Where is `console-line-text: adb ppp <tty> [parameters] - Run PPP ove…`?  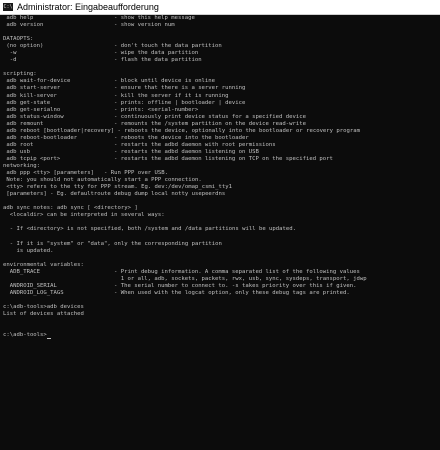
console-line-text: adb ppp <tty> [parameters] - Run PPP ove… is located at coordinates (86, 173).